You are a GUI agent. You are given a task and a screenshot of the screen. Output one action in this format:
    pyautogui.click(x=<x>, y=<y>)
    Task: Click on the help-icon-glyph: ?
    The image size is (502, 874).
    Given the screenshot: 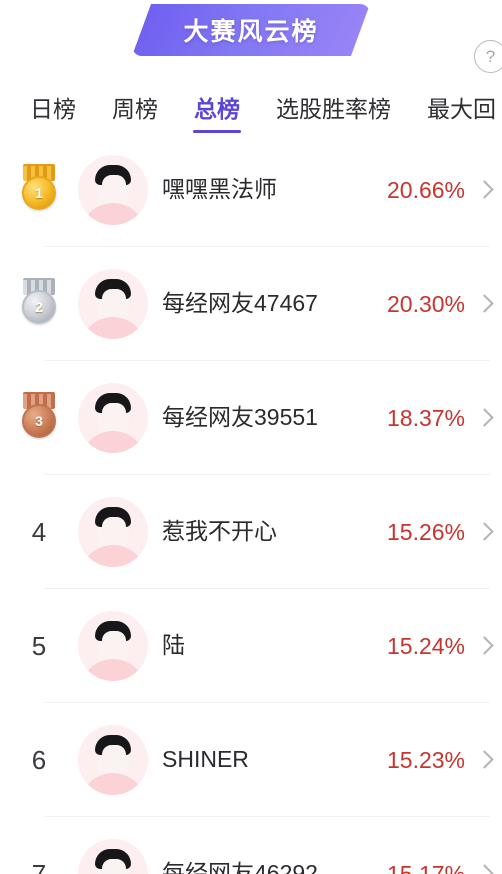 What is the action you would take?
    pyautogui.click(x=490, y=56)
    